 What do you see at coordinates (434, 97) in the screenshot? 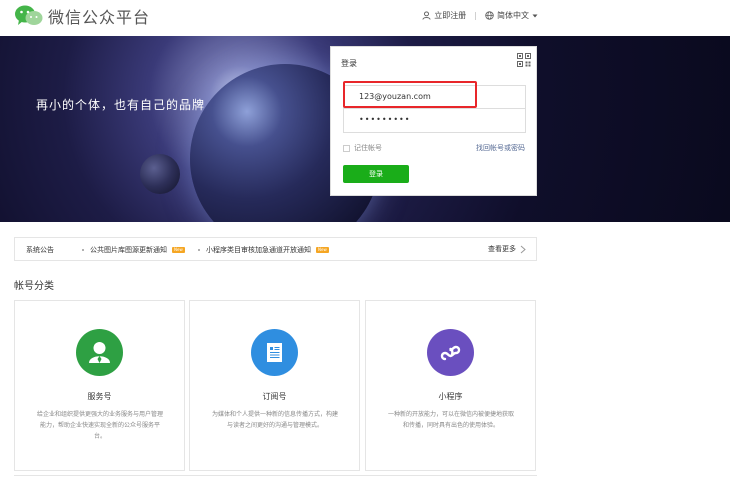
I see `account-input: 123@youzan.com` at bounding box center [434, 97].